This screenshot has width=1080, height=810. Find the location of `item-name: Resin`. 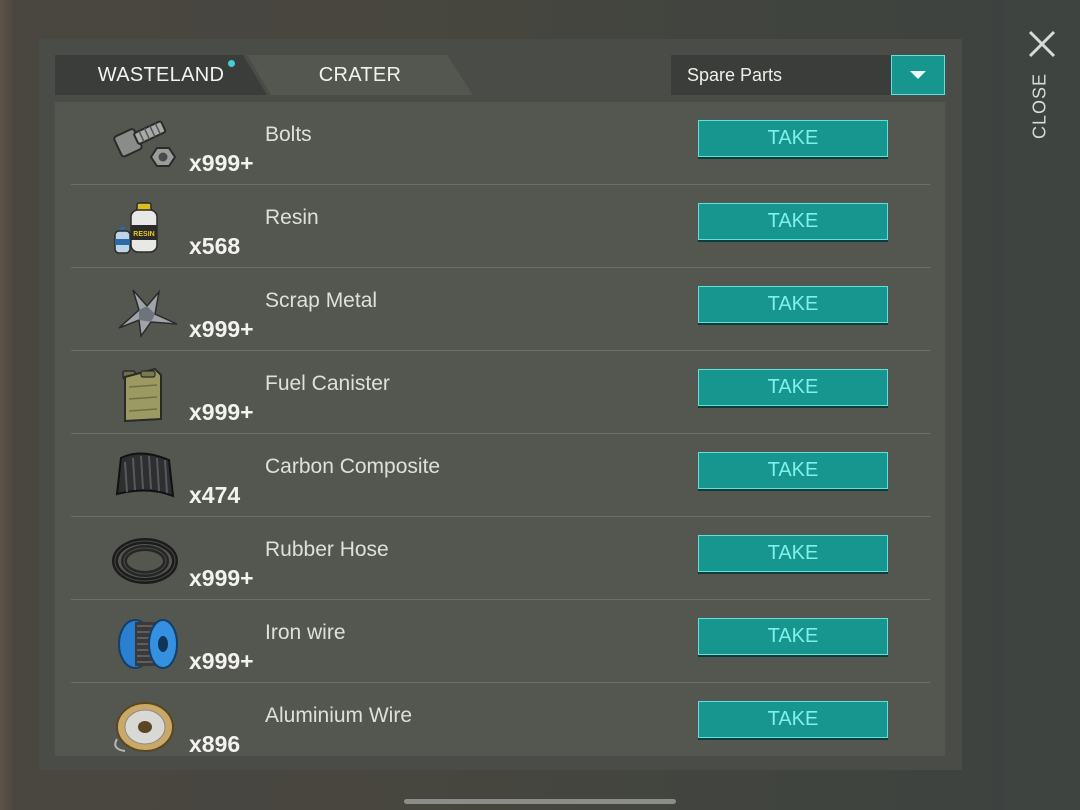

item-name: Resin is located at coordinates (292, 217).